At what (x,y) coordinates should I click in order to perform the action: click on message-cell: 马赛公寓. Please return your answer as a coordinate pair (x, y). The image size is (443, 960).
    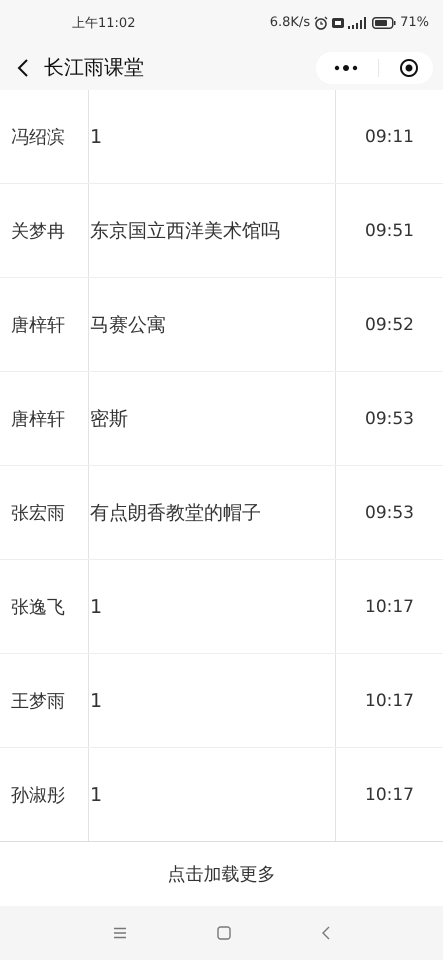
    Looking at the image, I should click on (212, 324).